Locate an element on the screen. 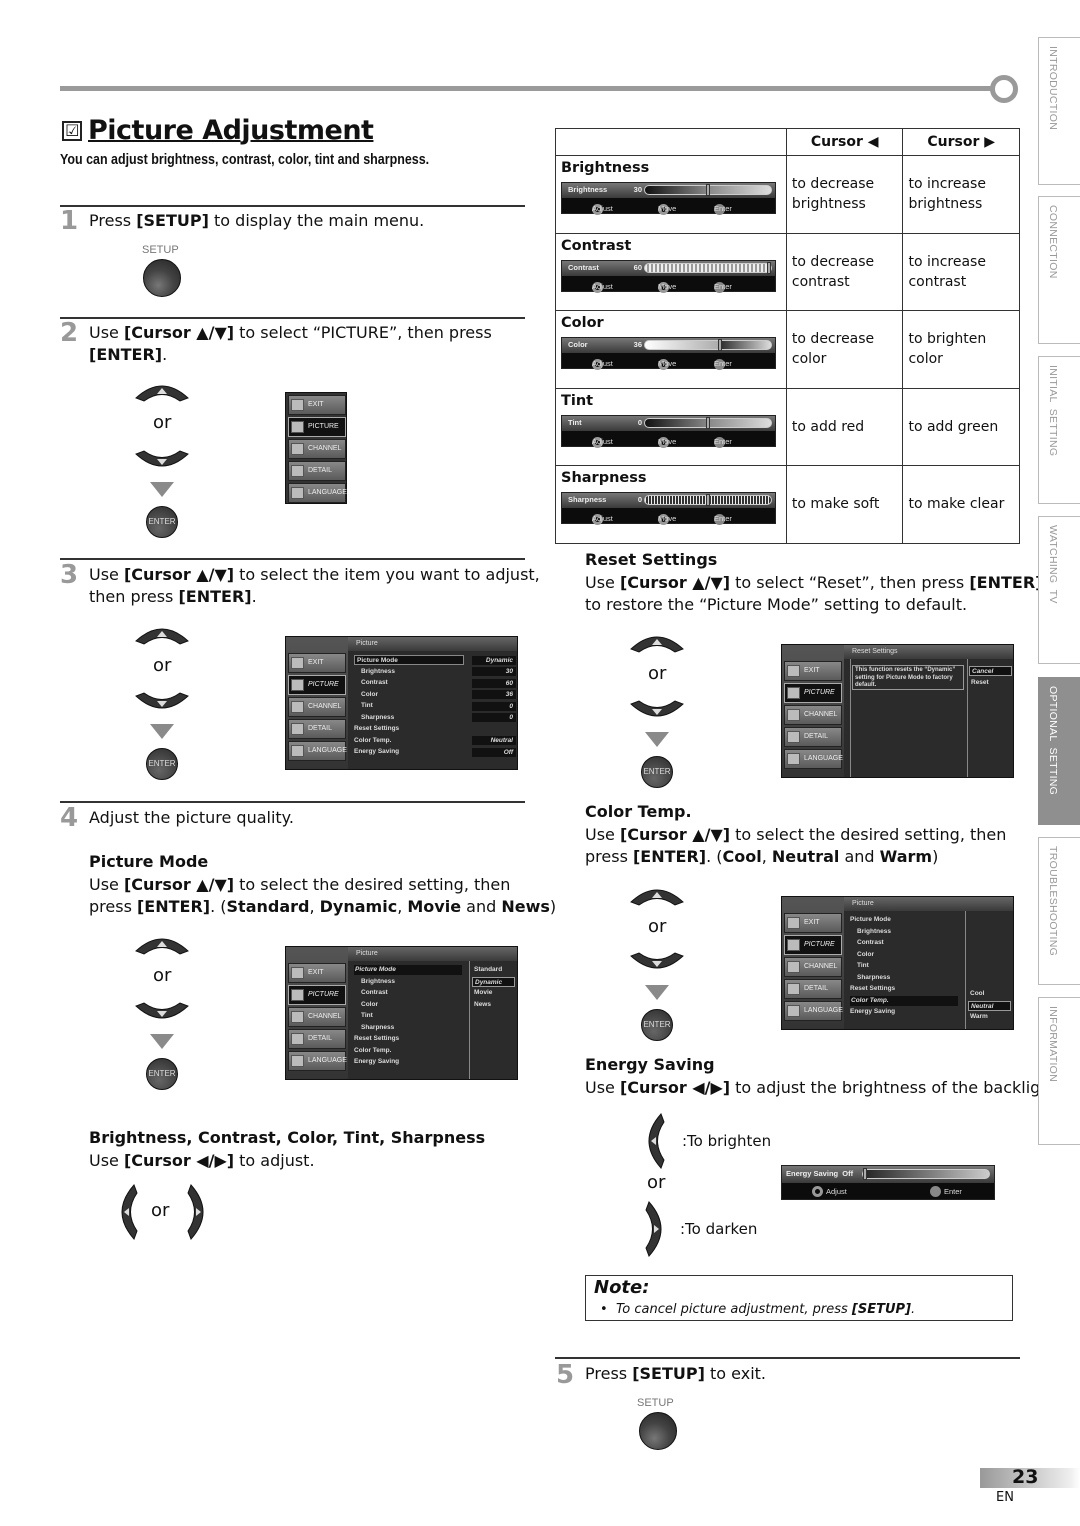 This screenshot has height=1526, width=1080. osd-hint-bar: Adjust Move Enter is located at coordinates (668, 206).